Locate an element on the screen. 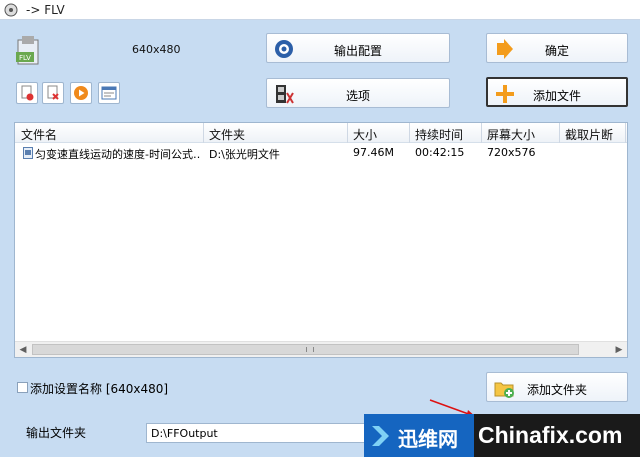 This screenshot has width=640, height=457. ok-button: 确定 is located at coordinates (557, 48).